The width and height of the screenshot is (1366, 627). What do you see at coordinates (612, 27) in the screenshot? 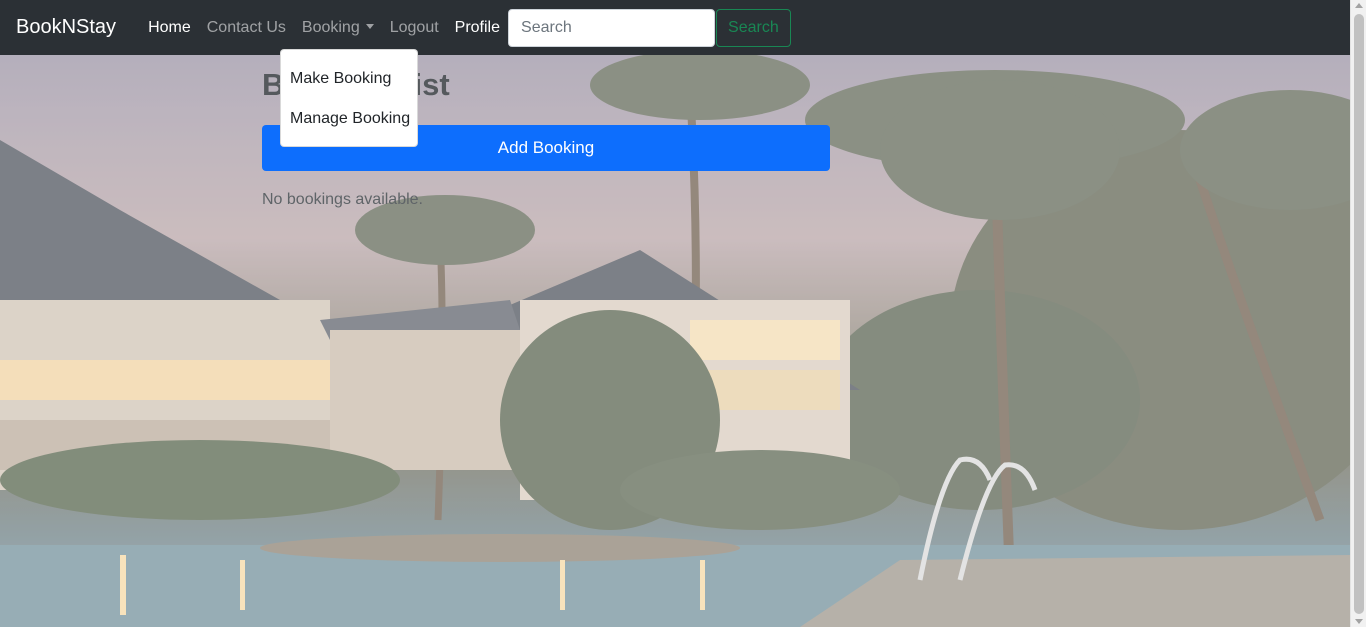
I see `search-input` at bounding box center [612, 27].